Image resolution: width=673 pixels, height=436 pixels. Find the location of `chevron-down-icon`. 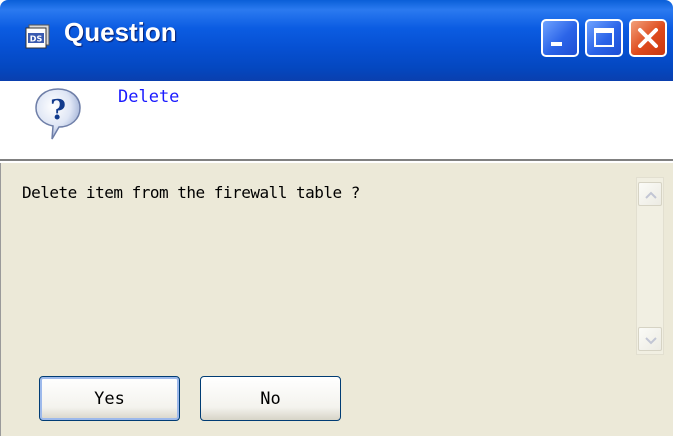

chevron-down-icon is located at coordinates (651, 341).